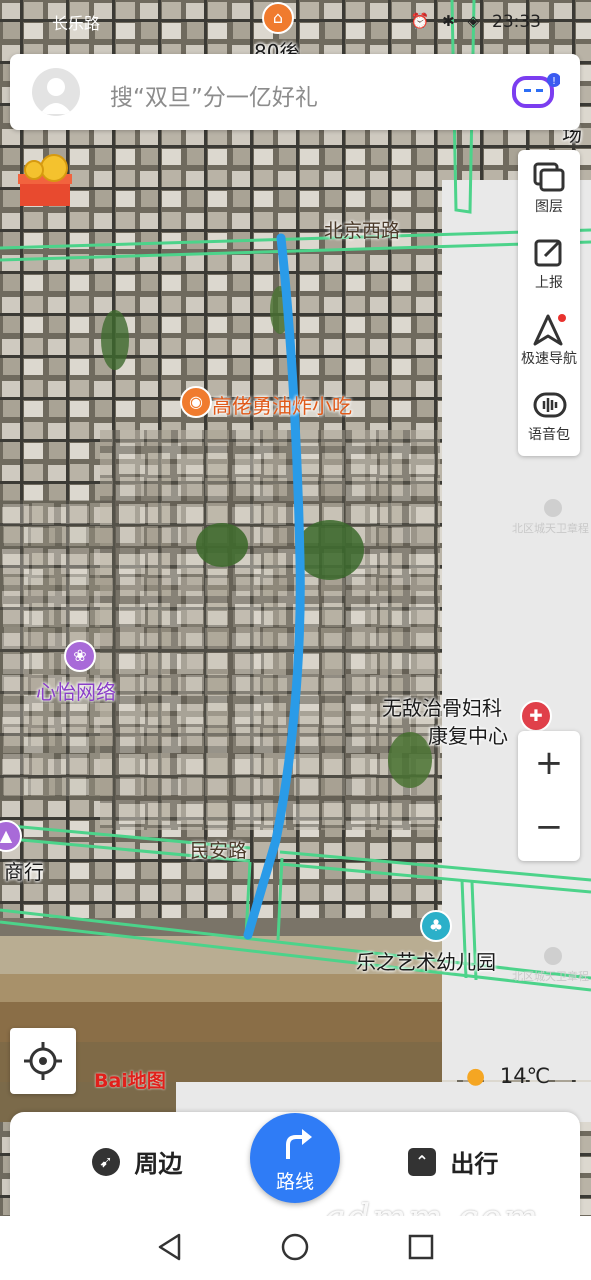  What do you see at coordinates (549, 207) in the screenshot?
I see `layers-label: 图层` at bounding box center [549, 207].